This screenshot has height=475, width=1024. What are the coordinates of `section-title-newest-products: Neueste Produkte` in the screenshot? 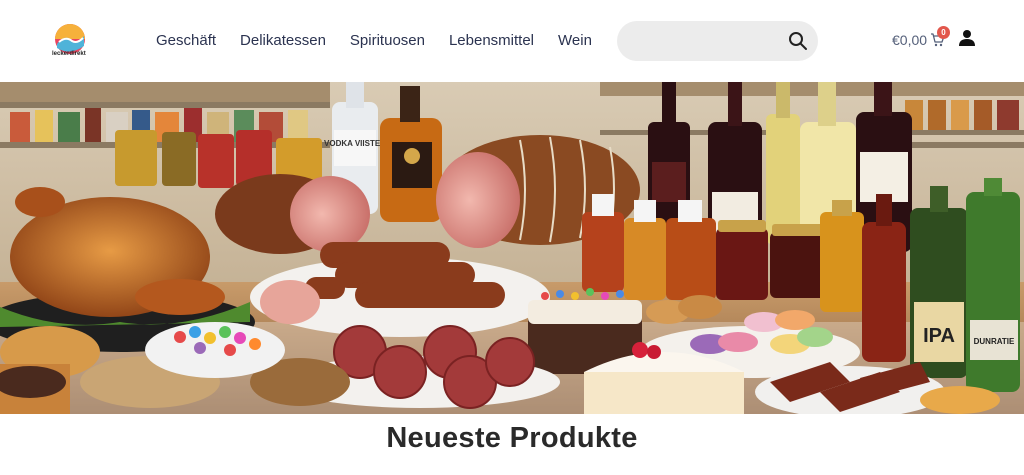 It's located at (512, 438).